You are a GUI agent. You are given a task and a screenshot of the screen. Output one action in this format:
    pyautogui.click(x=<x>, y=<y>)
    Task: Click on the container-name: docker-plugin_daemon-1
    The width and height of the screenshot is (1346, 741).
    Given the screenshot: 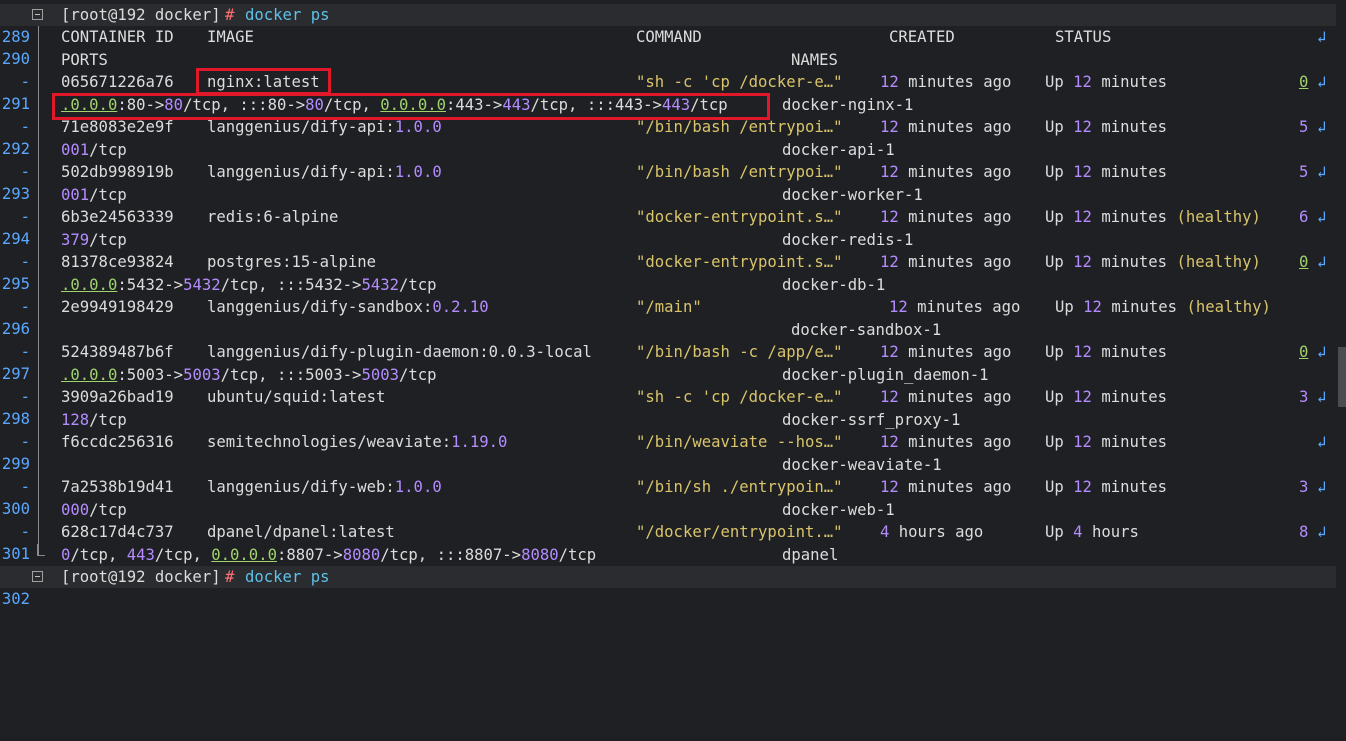 What is the action you would take?
    pyautogui.click(x=885, y=375)
    